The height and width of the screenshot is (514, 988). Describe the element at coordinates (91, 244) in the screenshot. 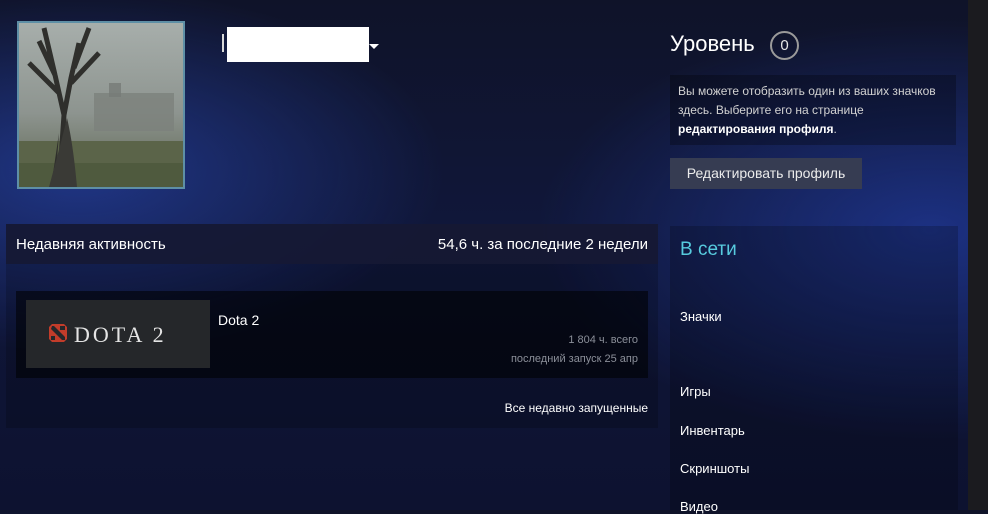

I see `recent-activity-title: Недавняя активность` at that location.